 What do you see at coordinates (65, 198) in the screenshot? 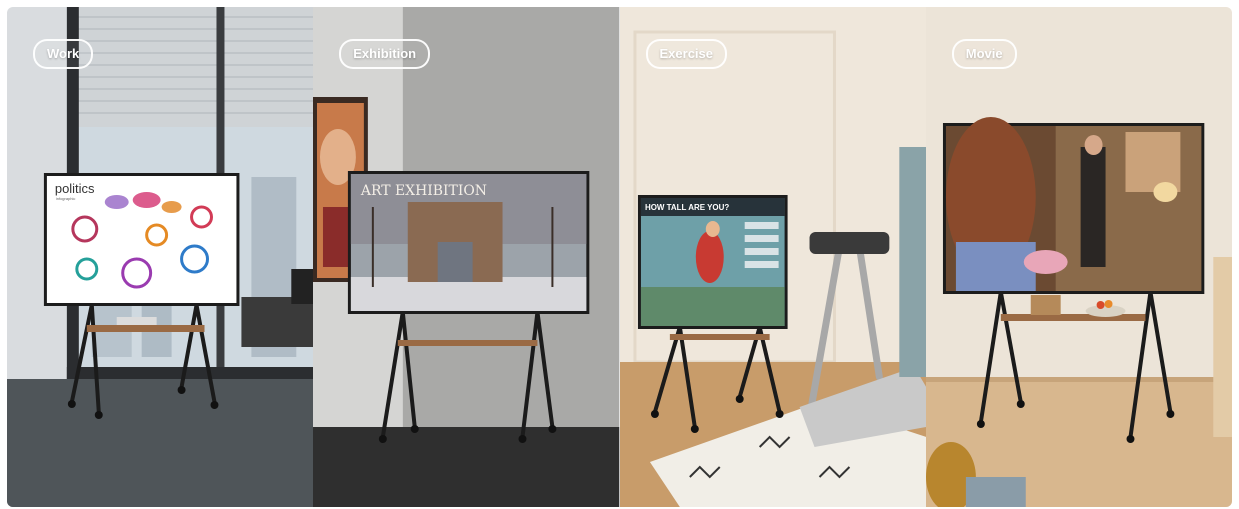
I see `tv-subtitle-text: infographic` at bounding box center [65, 198].